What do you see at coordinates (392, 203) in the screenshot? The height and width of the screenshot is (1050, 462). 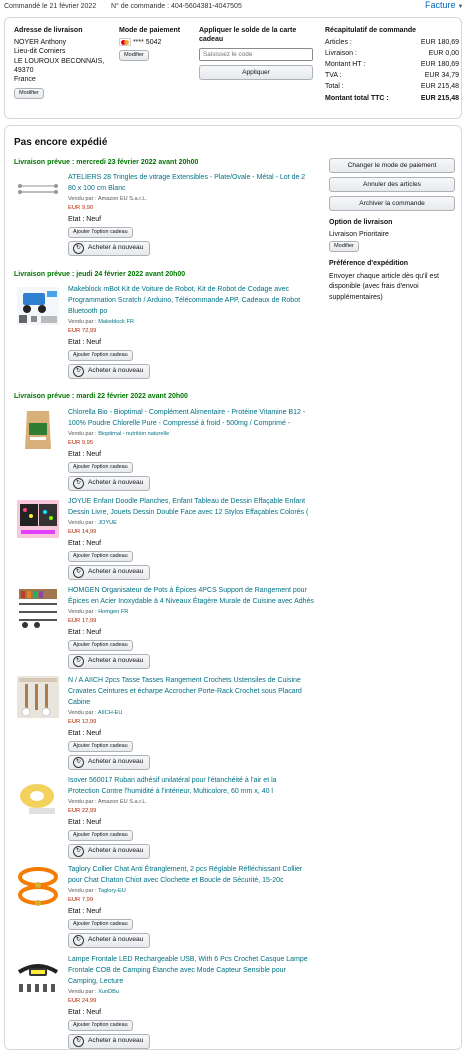 I see `archive-order-button: Archiver la commande` at bounding box center [392, 203].